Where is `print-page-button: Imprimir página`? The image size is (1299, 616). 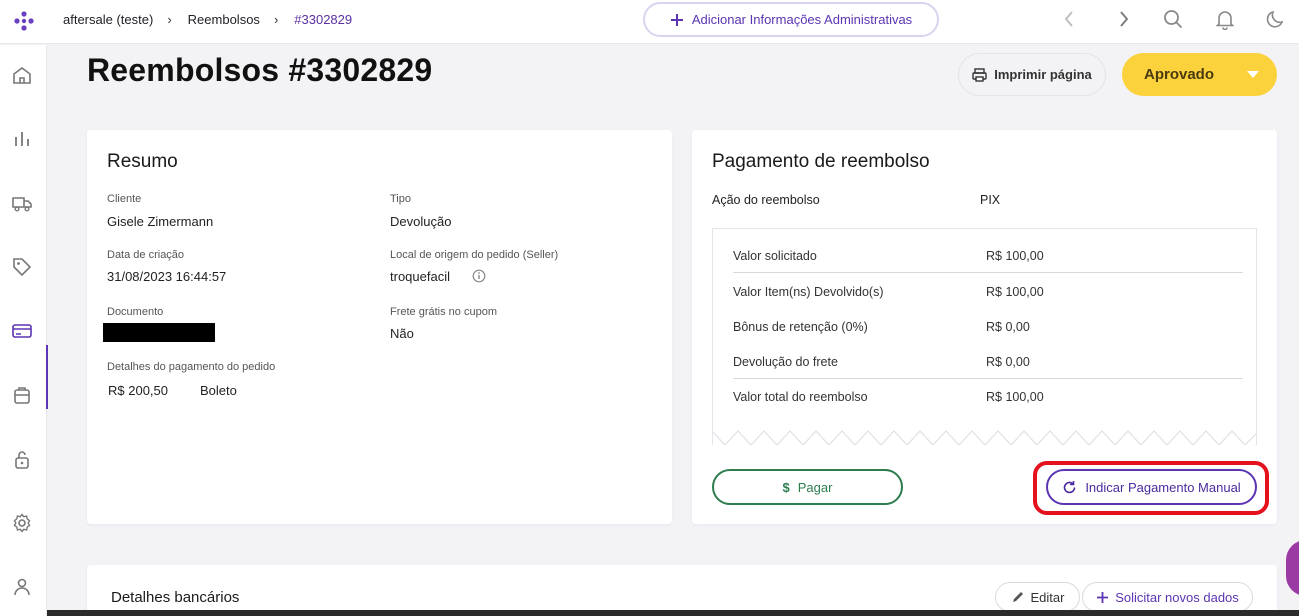 print-page-button: Imprimir página is located at coordinates (1032, 74).